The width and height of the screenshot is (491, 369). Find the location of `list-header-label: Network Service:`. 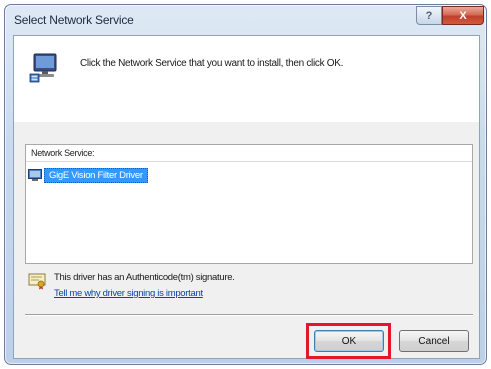

list-header-label: Network Service: is located at coordinates (63, 153).